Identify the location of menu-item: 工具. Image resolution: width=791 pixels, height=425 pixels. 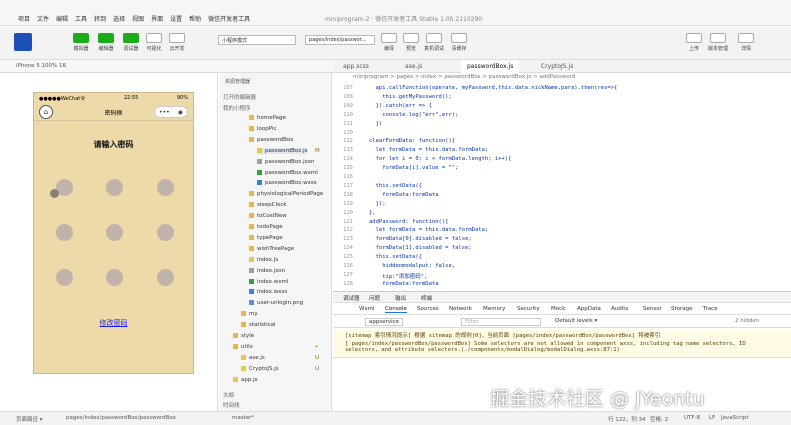
(81, 18).